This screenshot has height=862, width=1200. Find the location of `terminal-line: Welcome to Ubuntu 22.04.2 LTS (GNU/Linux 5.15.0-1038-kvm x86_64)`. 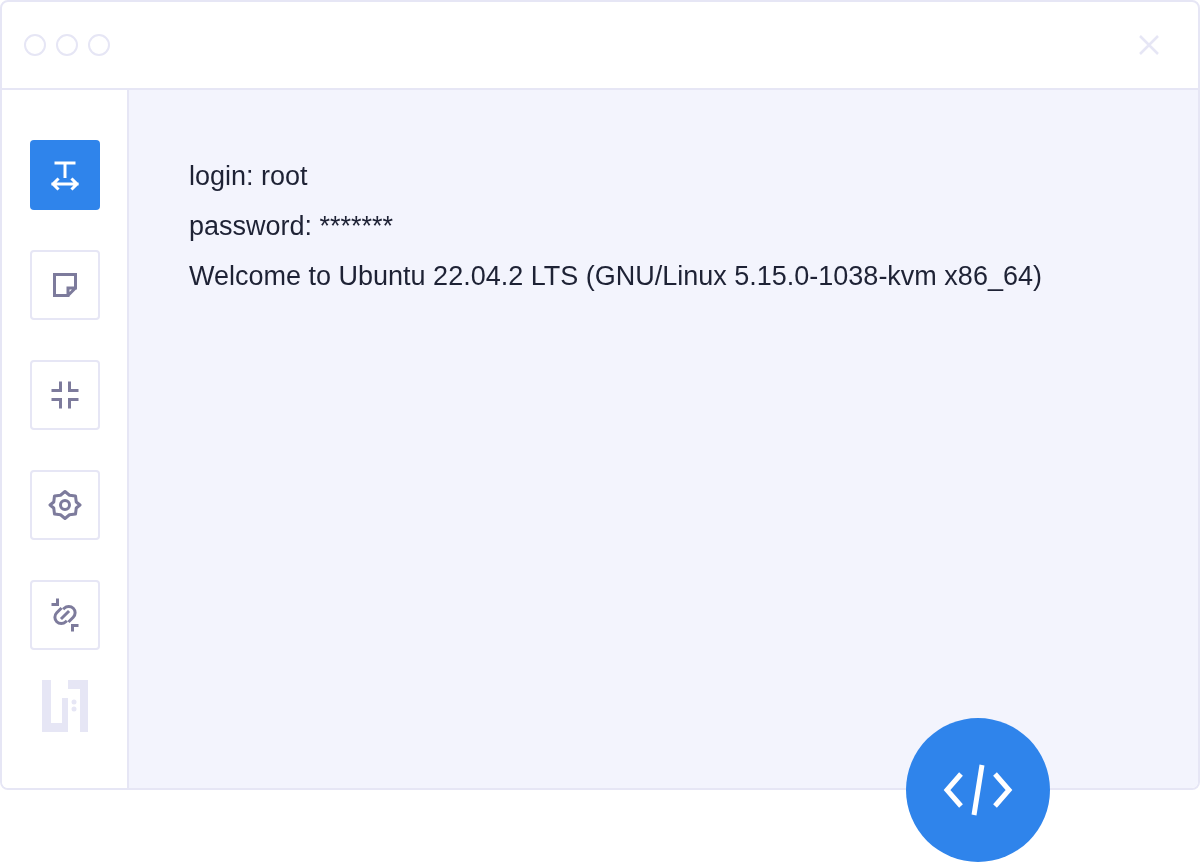

terminal-line: Welcome to Ubuntu 22.04.2 LTS (GNU/Linux 5.15.0-1038-kvm x86_64) is located at coordinates (616, 276).